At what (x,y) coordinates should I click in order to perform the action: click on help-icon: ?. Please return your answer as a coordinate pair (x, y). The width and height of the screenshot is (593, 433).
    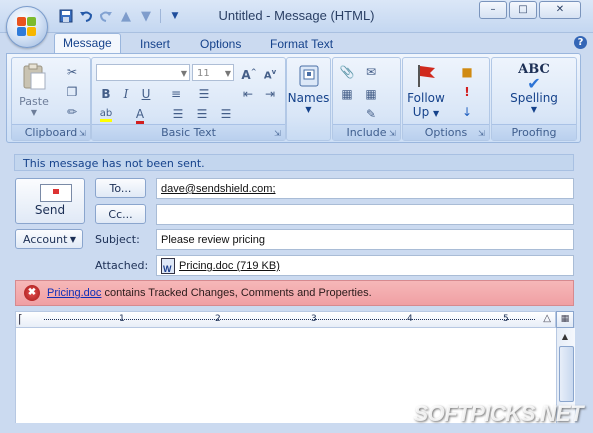
    Looking at the image, I should click on (580, 42).